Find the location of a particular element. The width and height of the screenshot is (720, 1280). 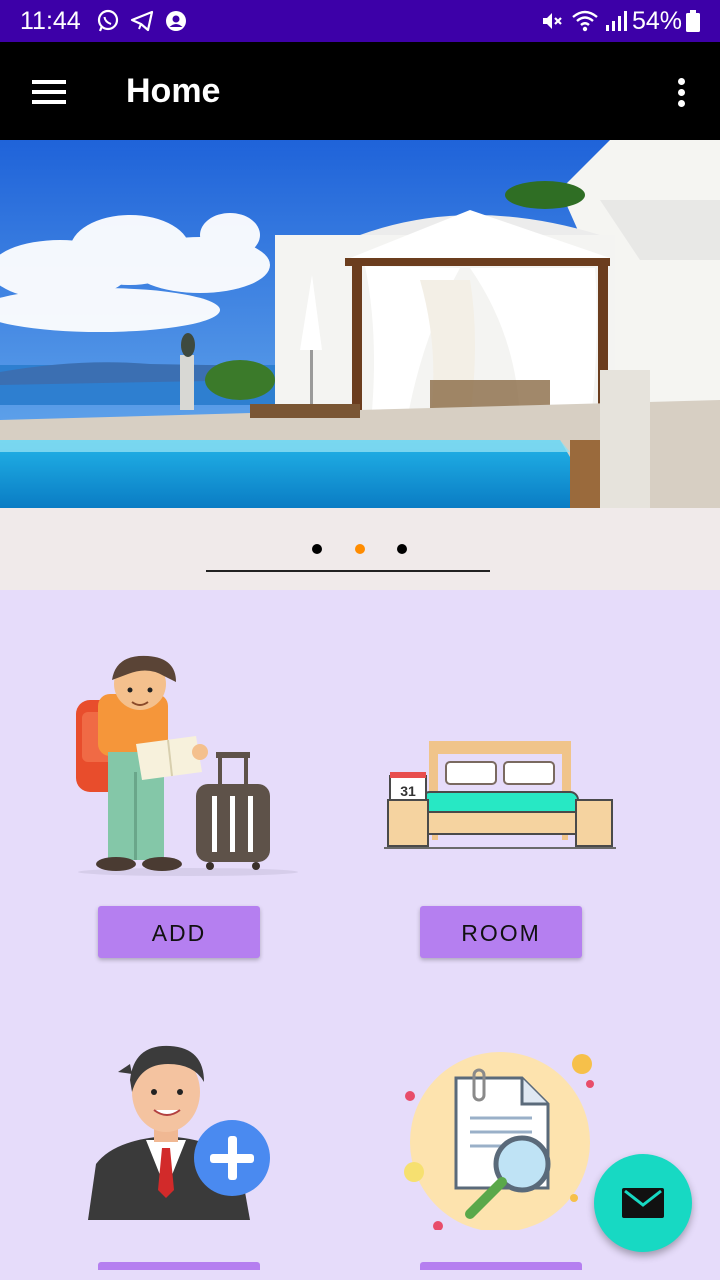

status-bar: 11:44 54% is located at coordinates (360, 21).